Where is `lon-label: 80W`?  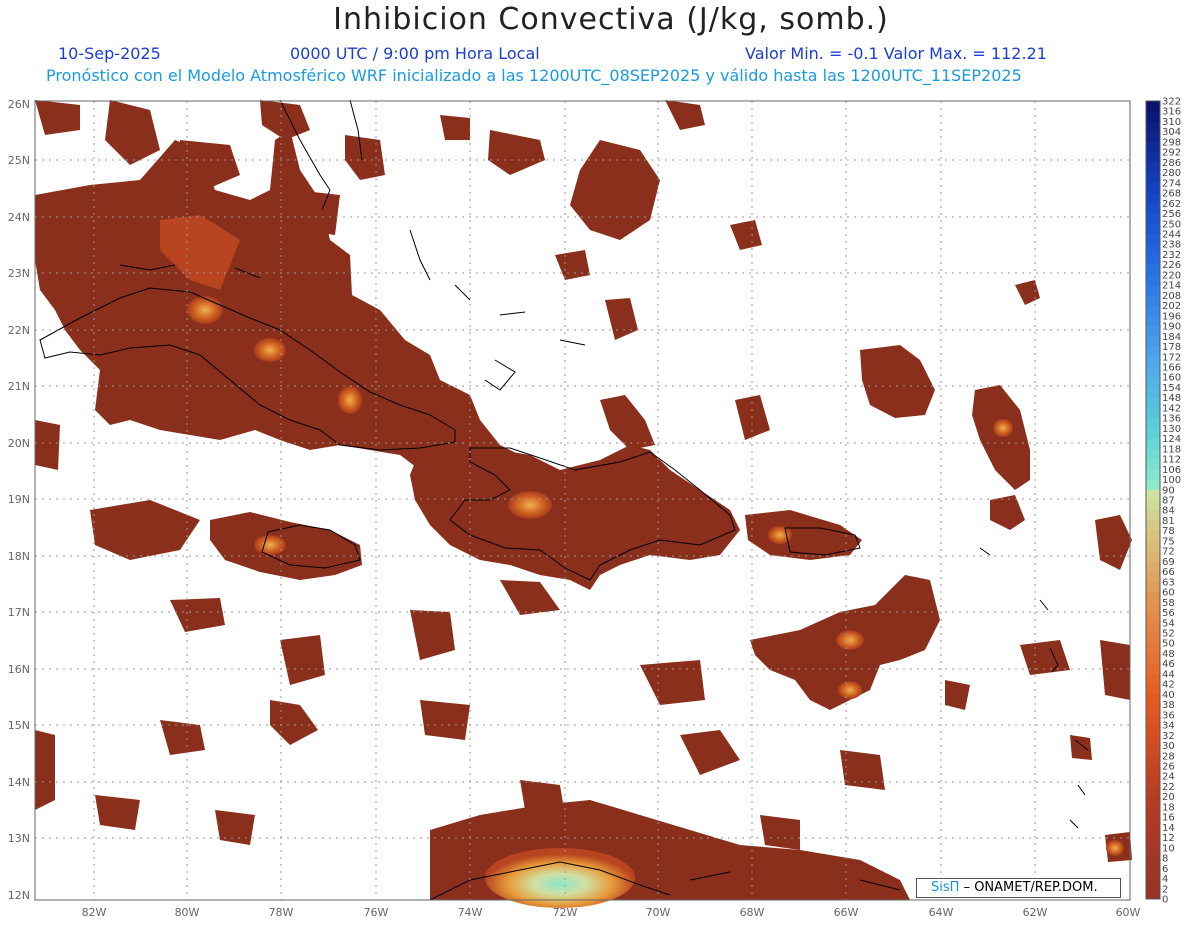 lon-label: 80W is located at coordinates (187, 912).